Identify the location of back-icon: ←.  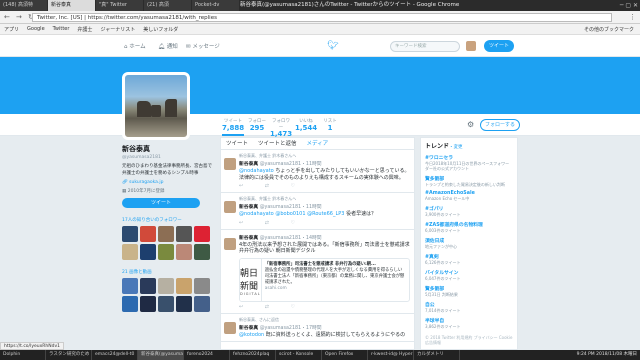
(8, 17).